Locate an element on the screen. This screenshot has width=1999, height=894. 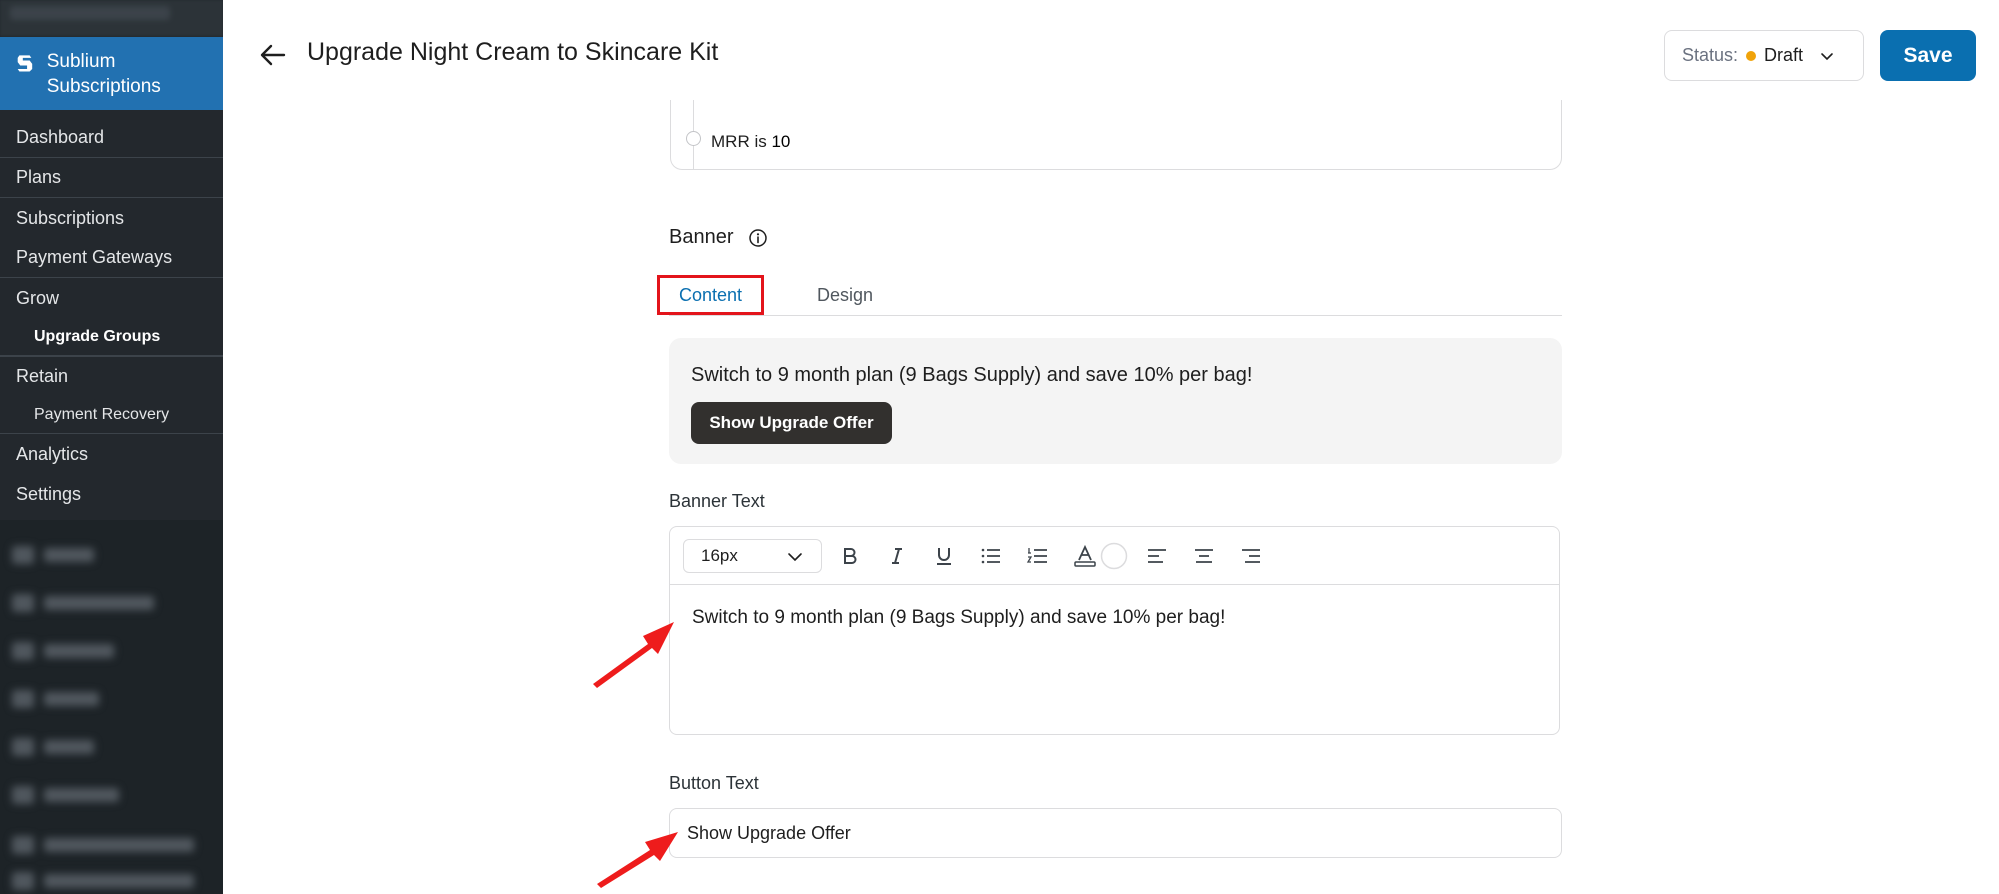
condition-prefix: MRR is is located at coordinates (739, 141).